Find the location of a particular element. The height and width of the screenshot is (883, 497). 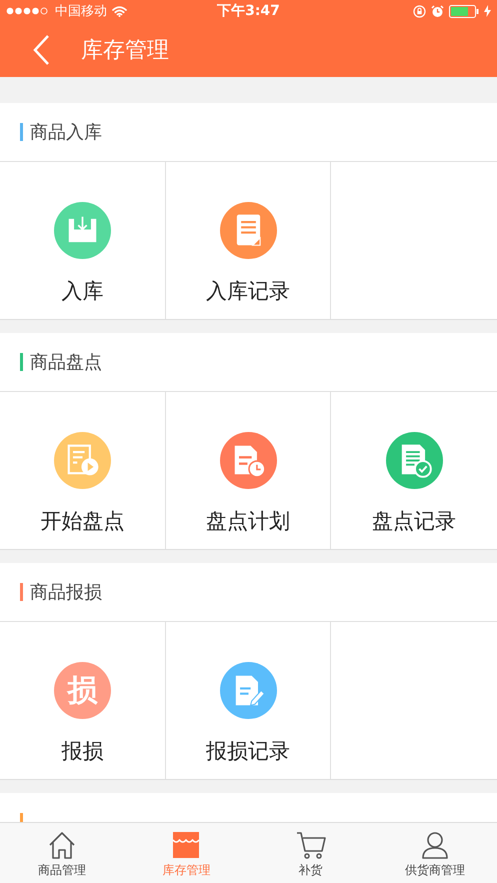

menu-tile: 入库记录 is located at coordinates (248, 240).